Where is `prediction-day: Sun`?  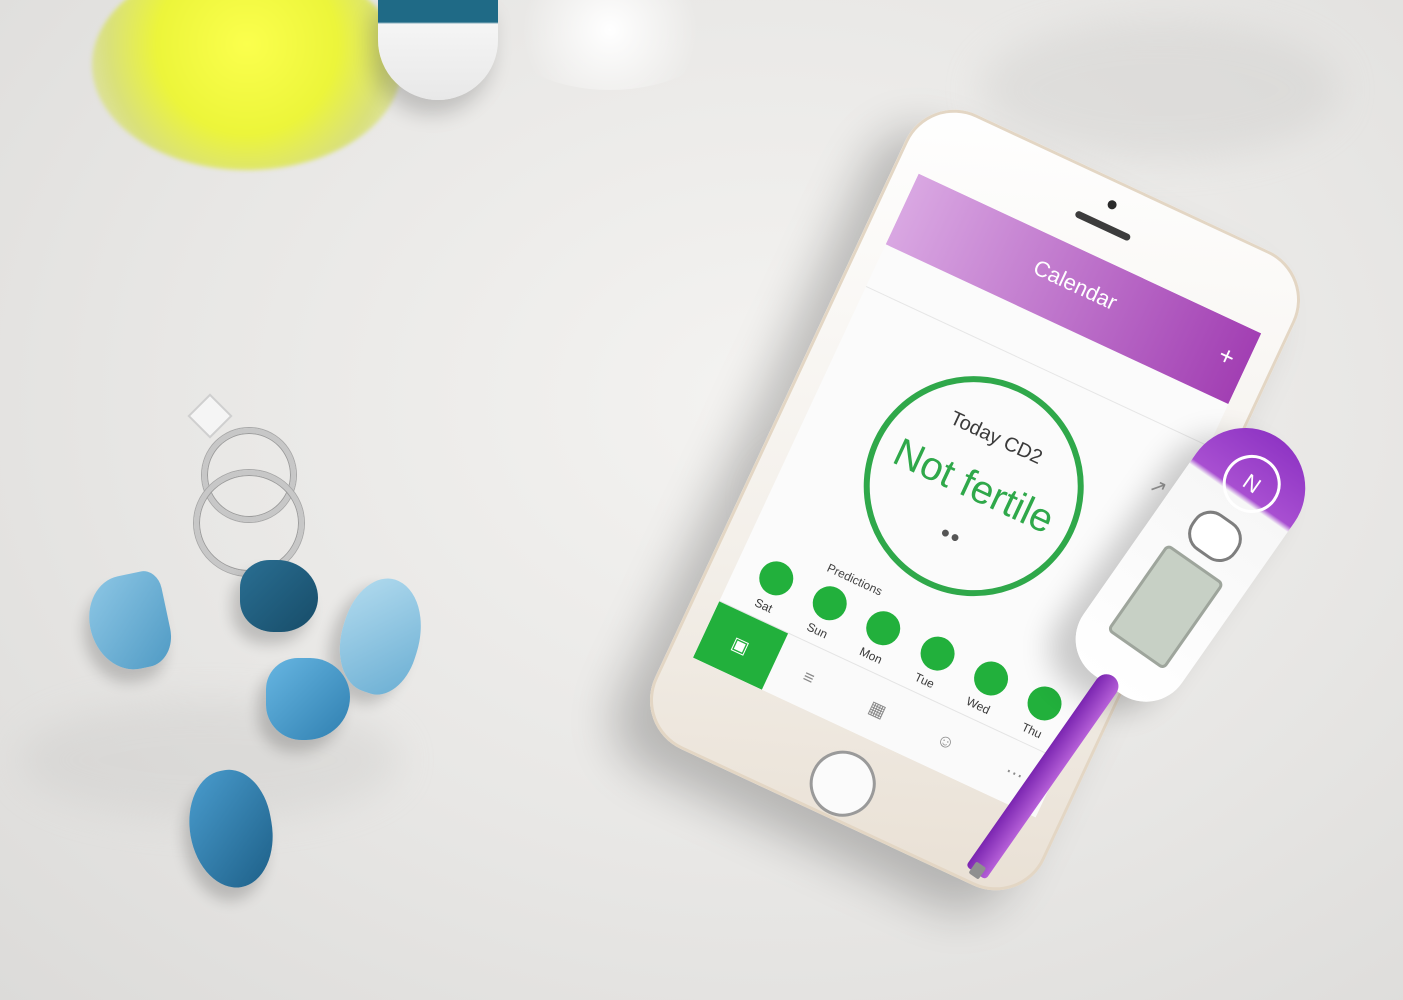
prediction-day: Sun is located at coordinates (825, 613).